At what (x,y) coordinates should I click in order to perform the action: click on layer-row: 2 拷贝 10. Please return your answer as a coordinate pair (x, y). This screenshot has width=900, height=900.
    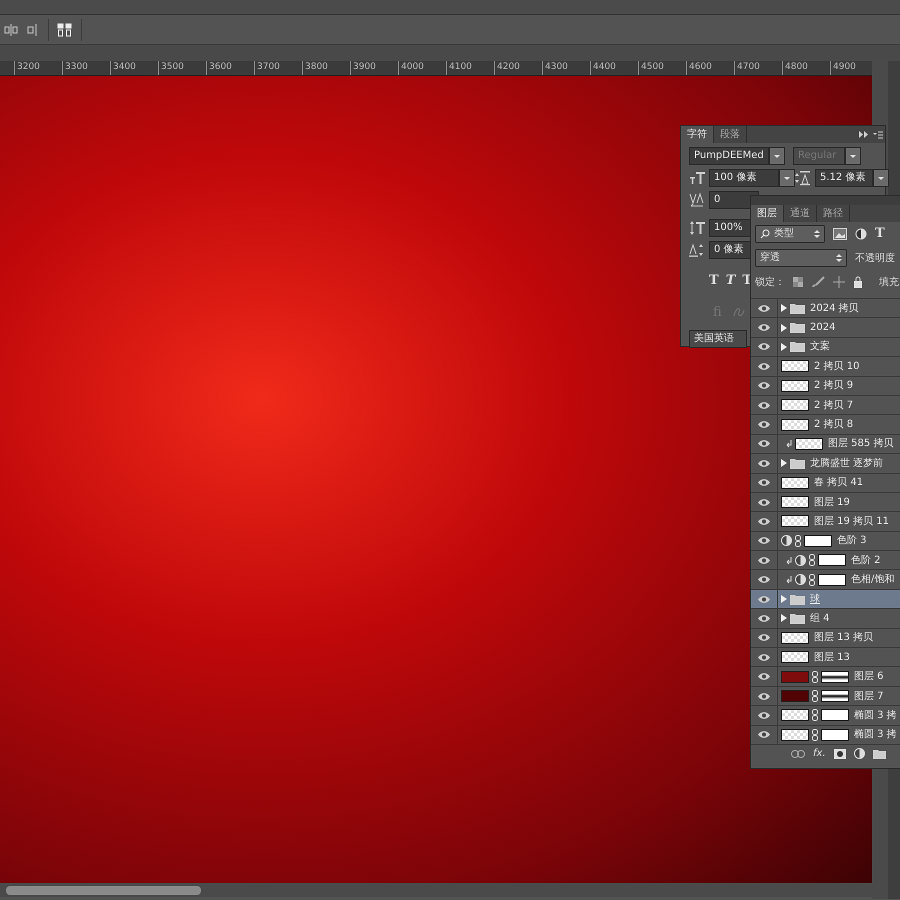
    Looking at the image, I should click on (825, 367).